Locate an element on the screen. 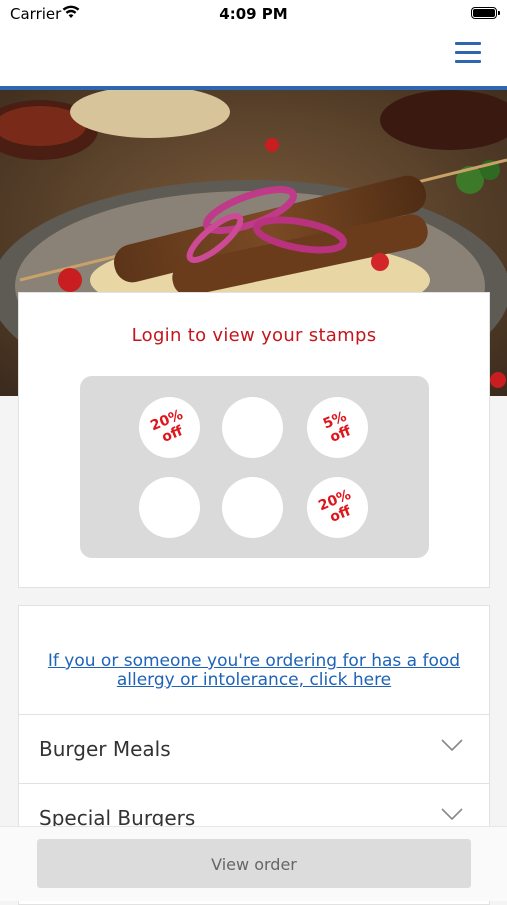 Image resolution: width=507 pixels, height=905 pixels. clock: 4:09 PM is located at coordinates (253, 14).